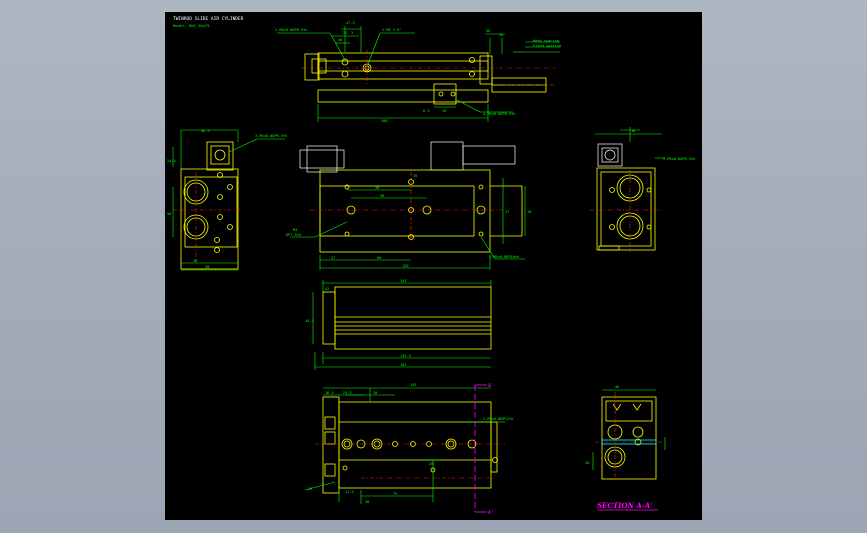 The image size is (867, 533). I want to click on dim-bottom-1: 23.5, so click(347, 393).